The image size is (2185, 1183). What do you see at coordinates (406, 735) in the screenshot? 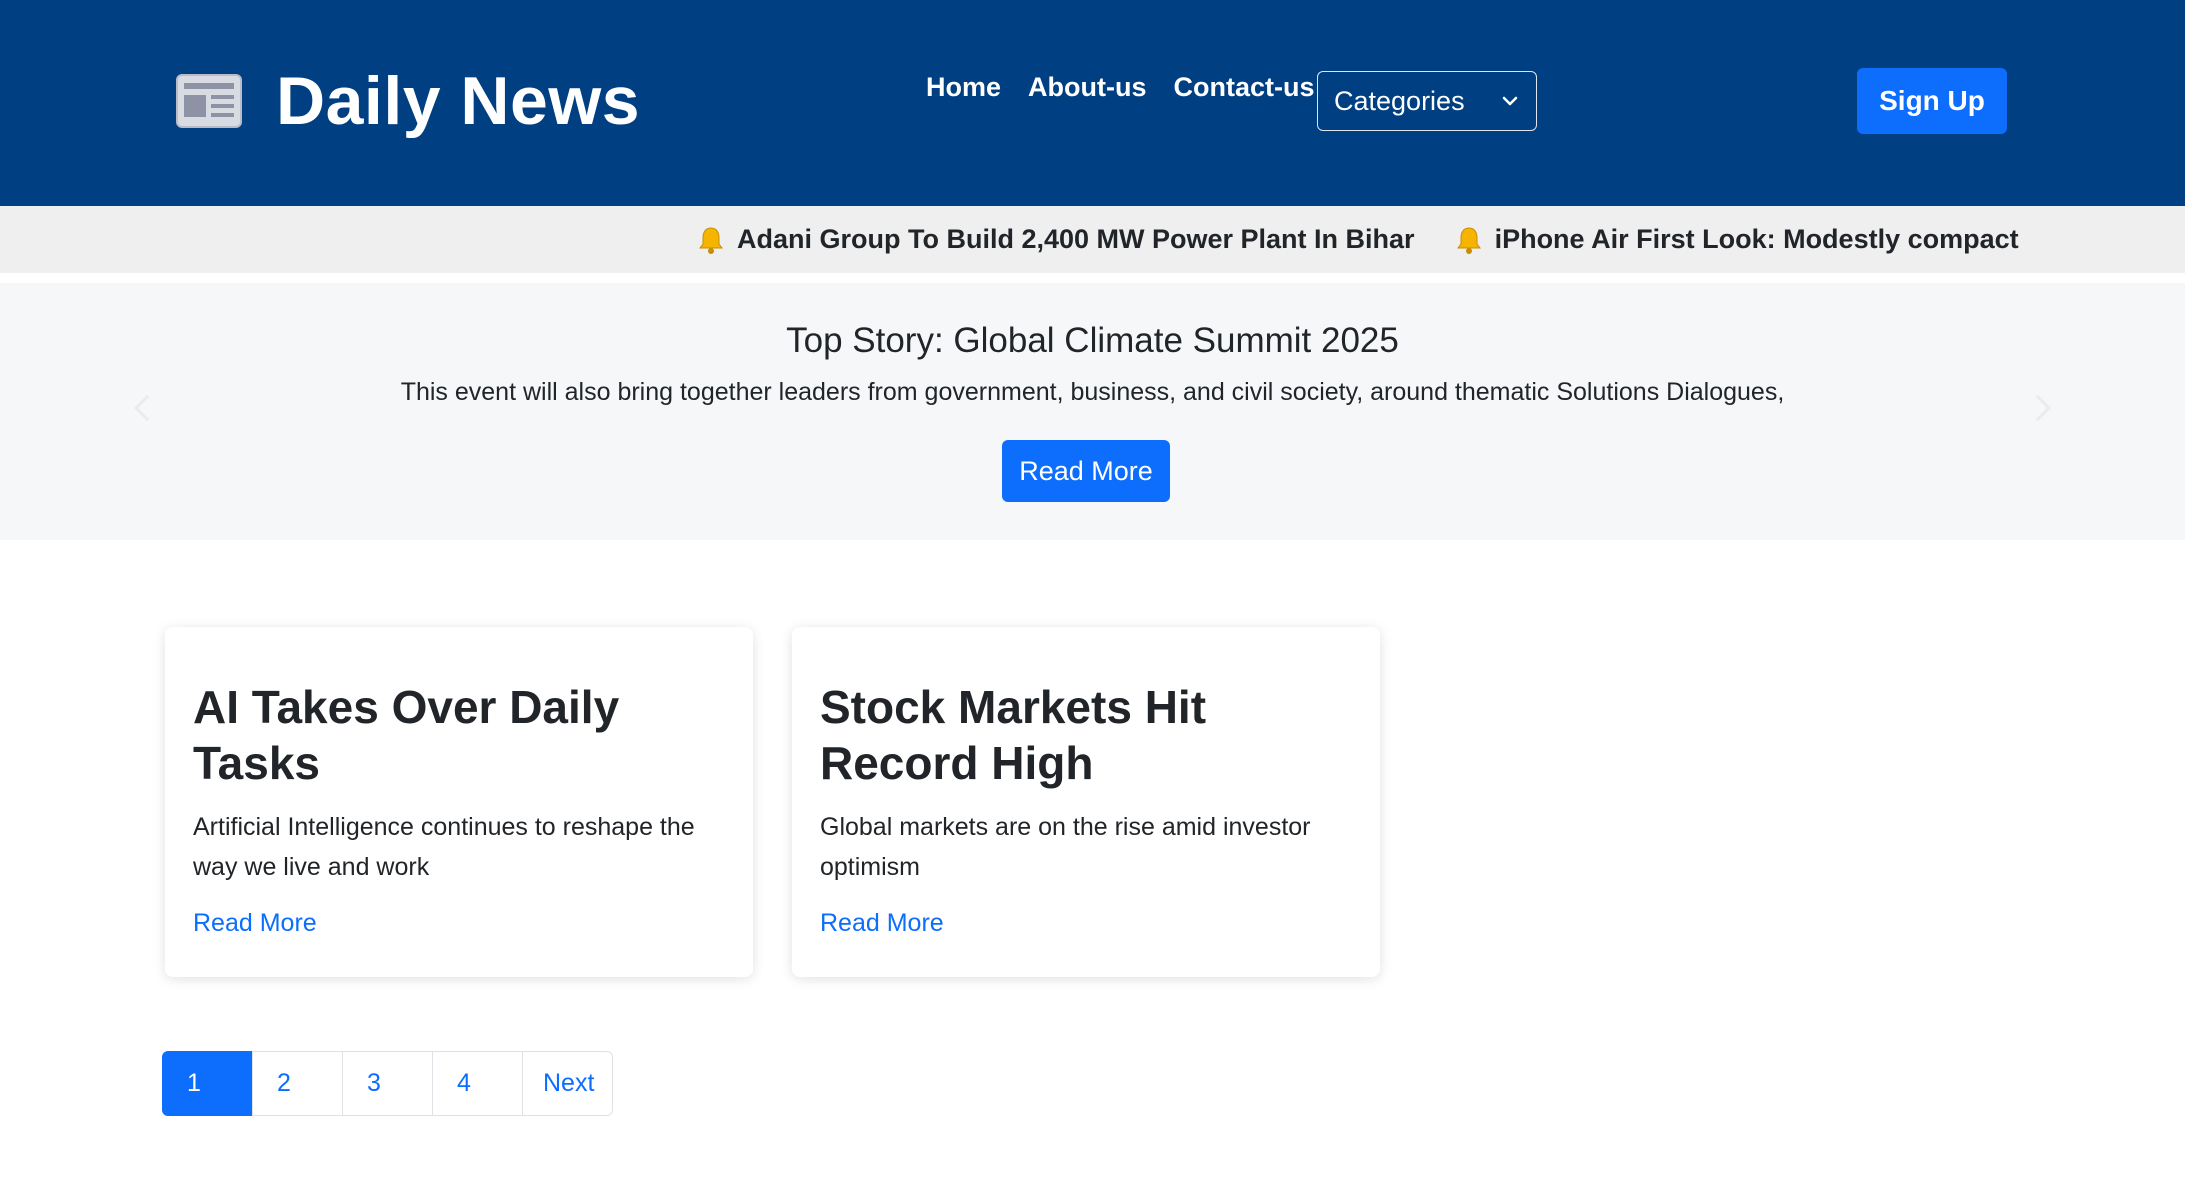
I see `card-title: AI Takes Over Daily Tasks` at bounding box center [406, 735].